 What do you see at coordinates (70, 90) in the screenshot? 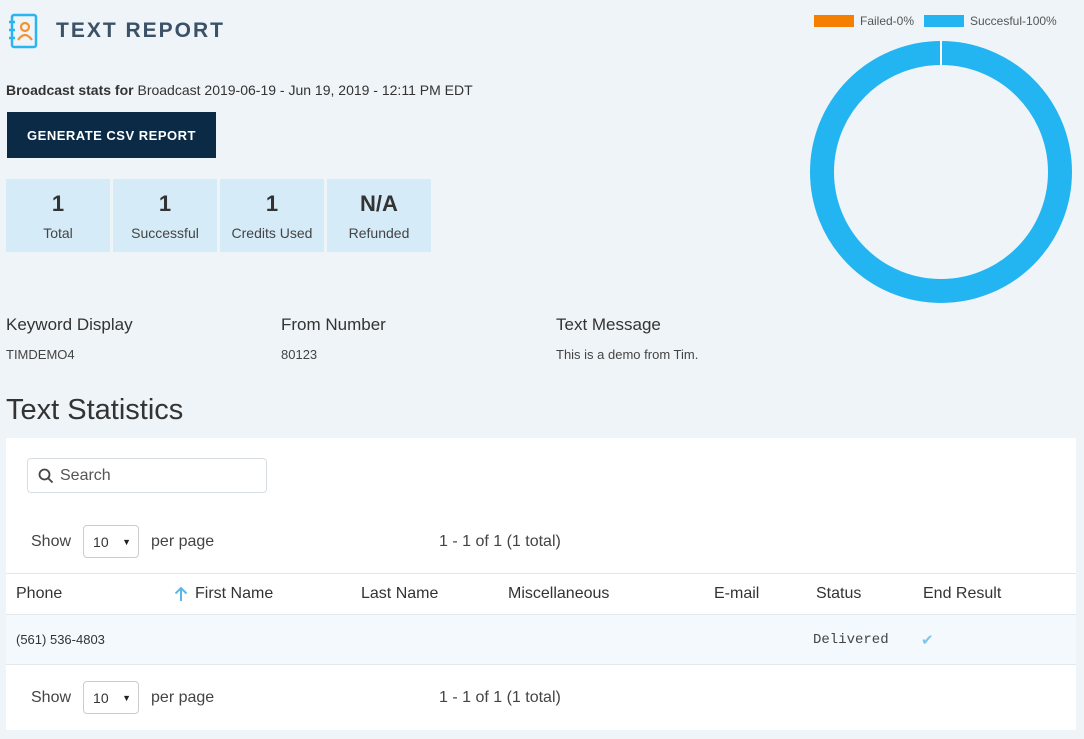
I see `broadcast-stats-label: Broadcast stats for` at bounding box center [70, 90].